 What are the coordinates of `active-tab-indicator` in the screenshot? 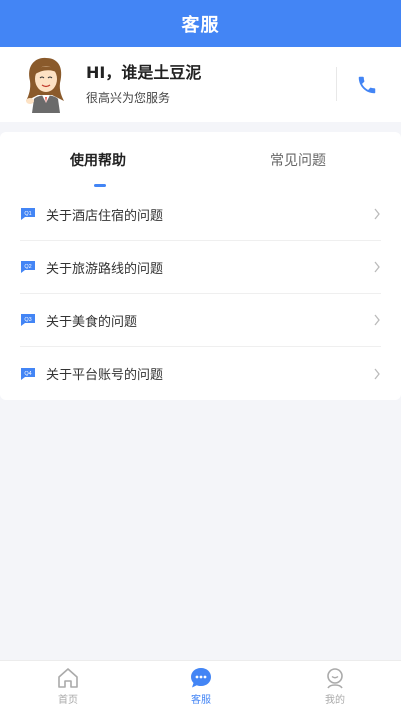 It's located at (100, 185).